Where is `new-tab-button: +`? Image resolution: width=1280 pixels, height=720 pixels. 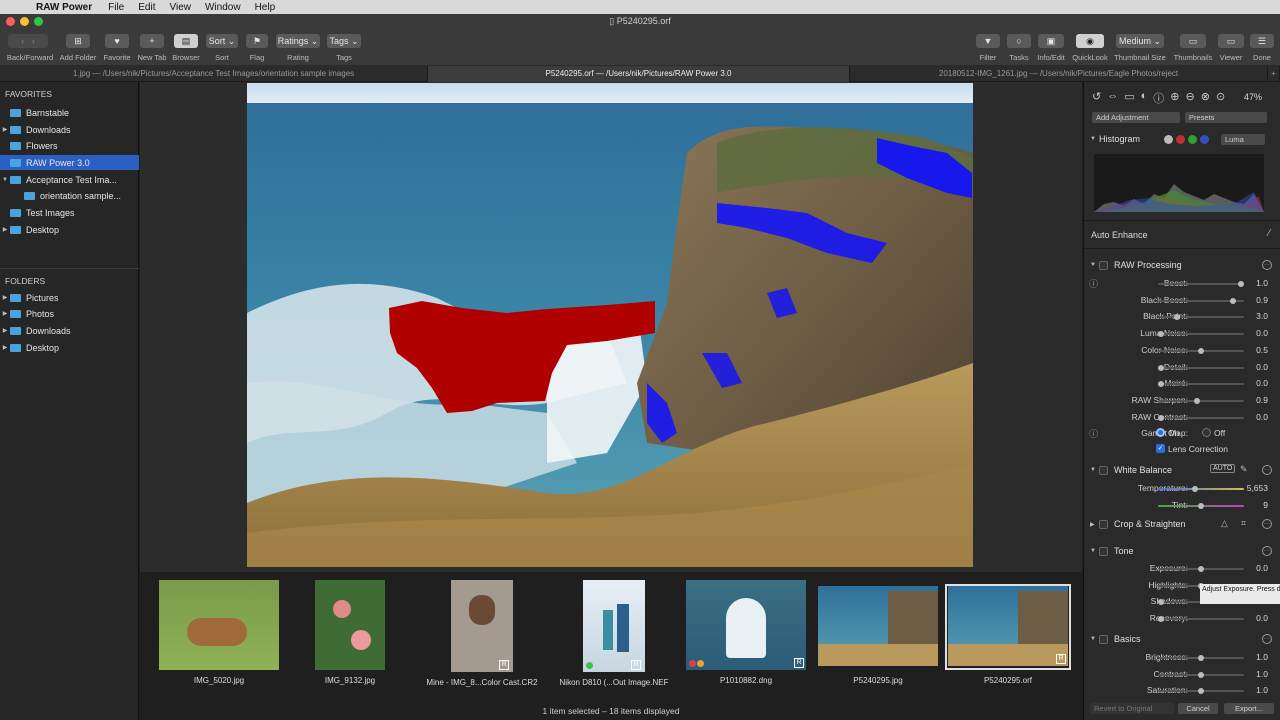
new-tab-button: + is located at coordinates (152, 41).